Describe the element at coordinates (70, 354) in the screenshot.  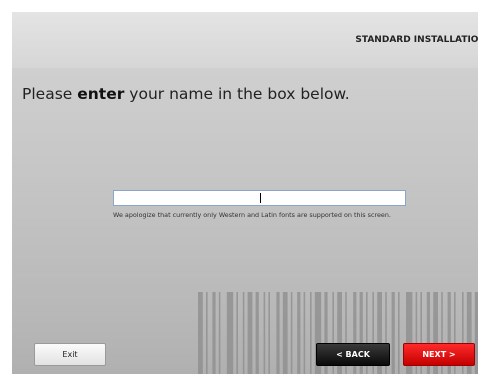
I see `exit-button: Exit` at that location.